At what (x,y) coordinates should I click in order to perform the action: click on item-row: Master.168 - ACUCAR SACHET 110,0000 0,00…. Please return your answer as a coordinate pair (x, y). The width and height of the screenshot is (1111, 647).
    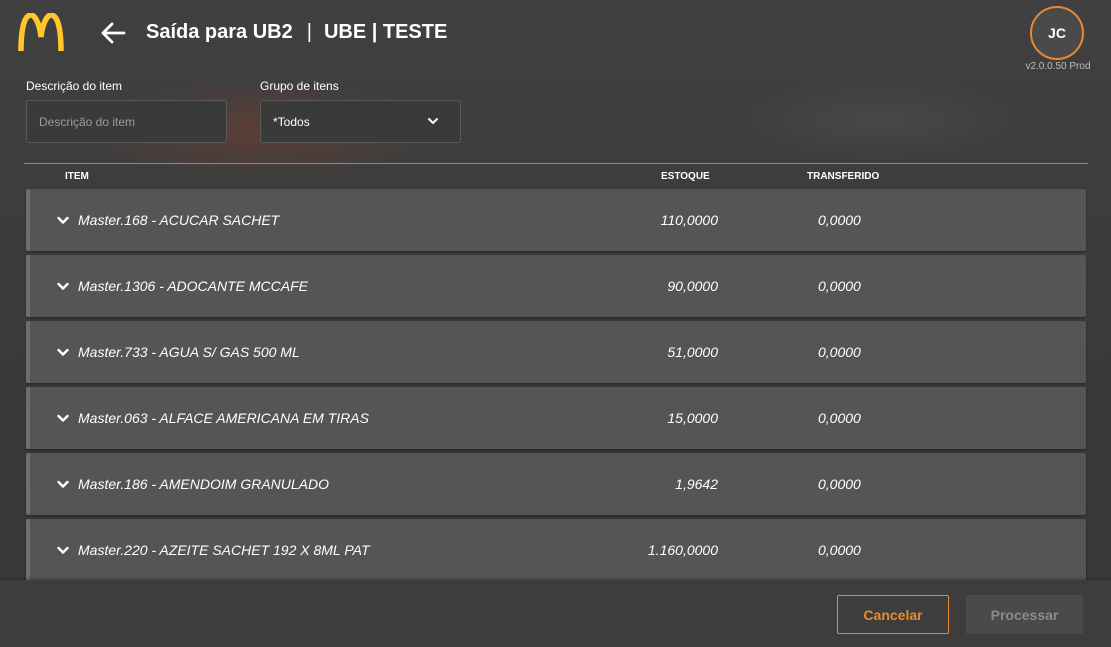
    Looking at the image, I should click on (556, 220).